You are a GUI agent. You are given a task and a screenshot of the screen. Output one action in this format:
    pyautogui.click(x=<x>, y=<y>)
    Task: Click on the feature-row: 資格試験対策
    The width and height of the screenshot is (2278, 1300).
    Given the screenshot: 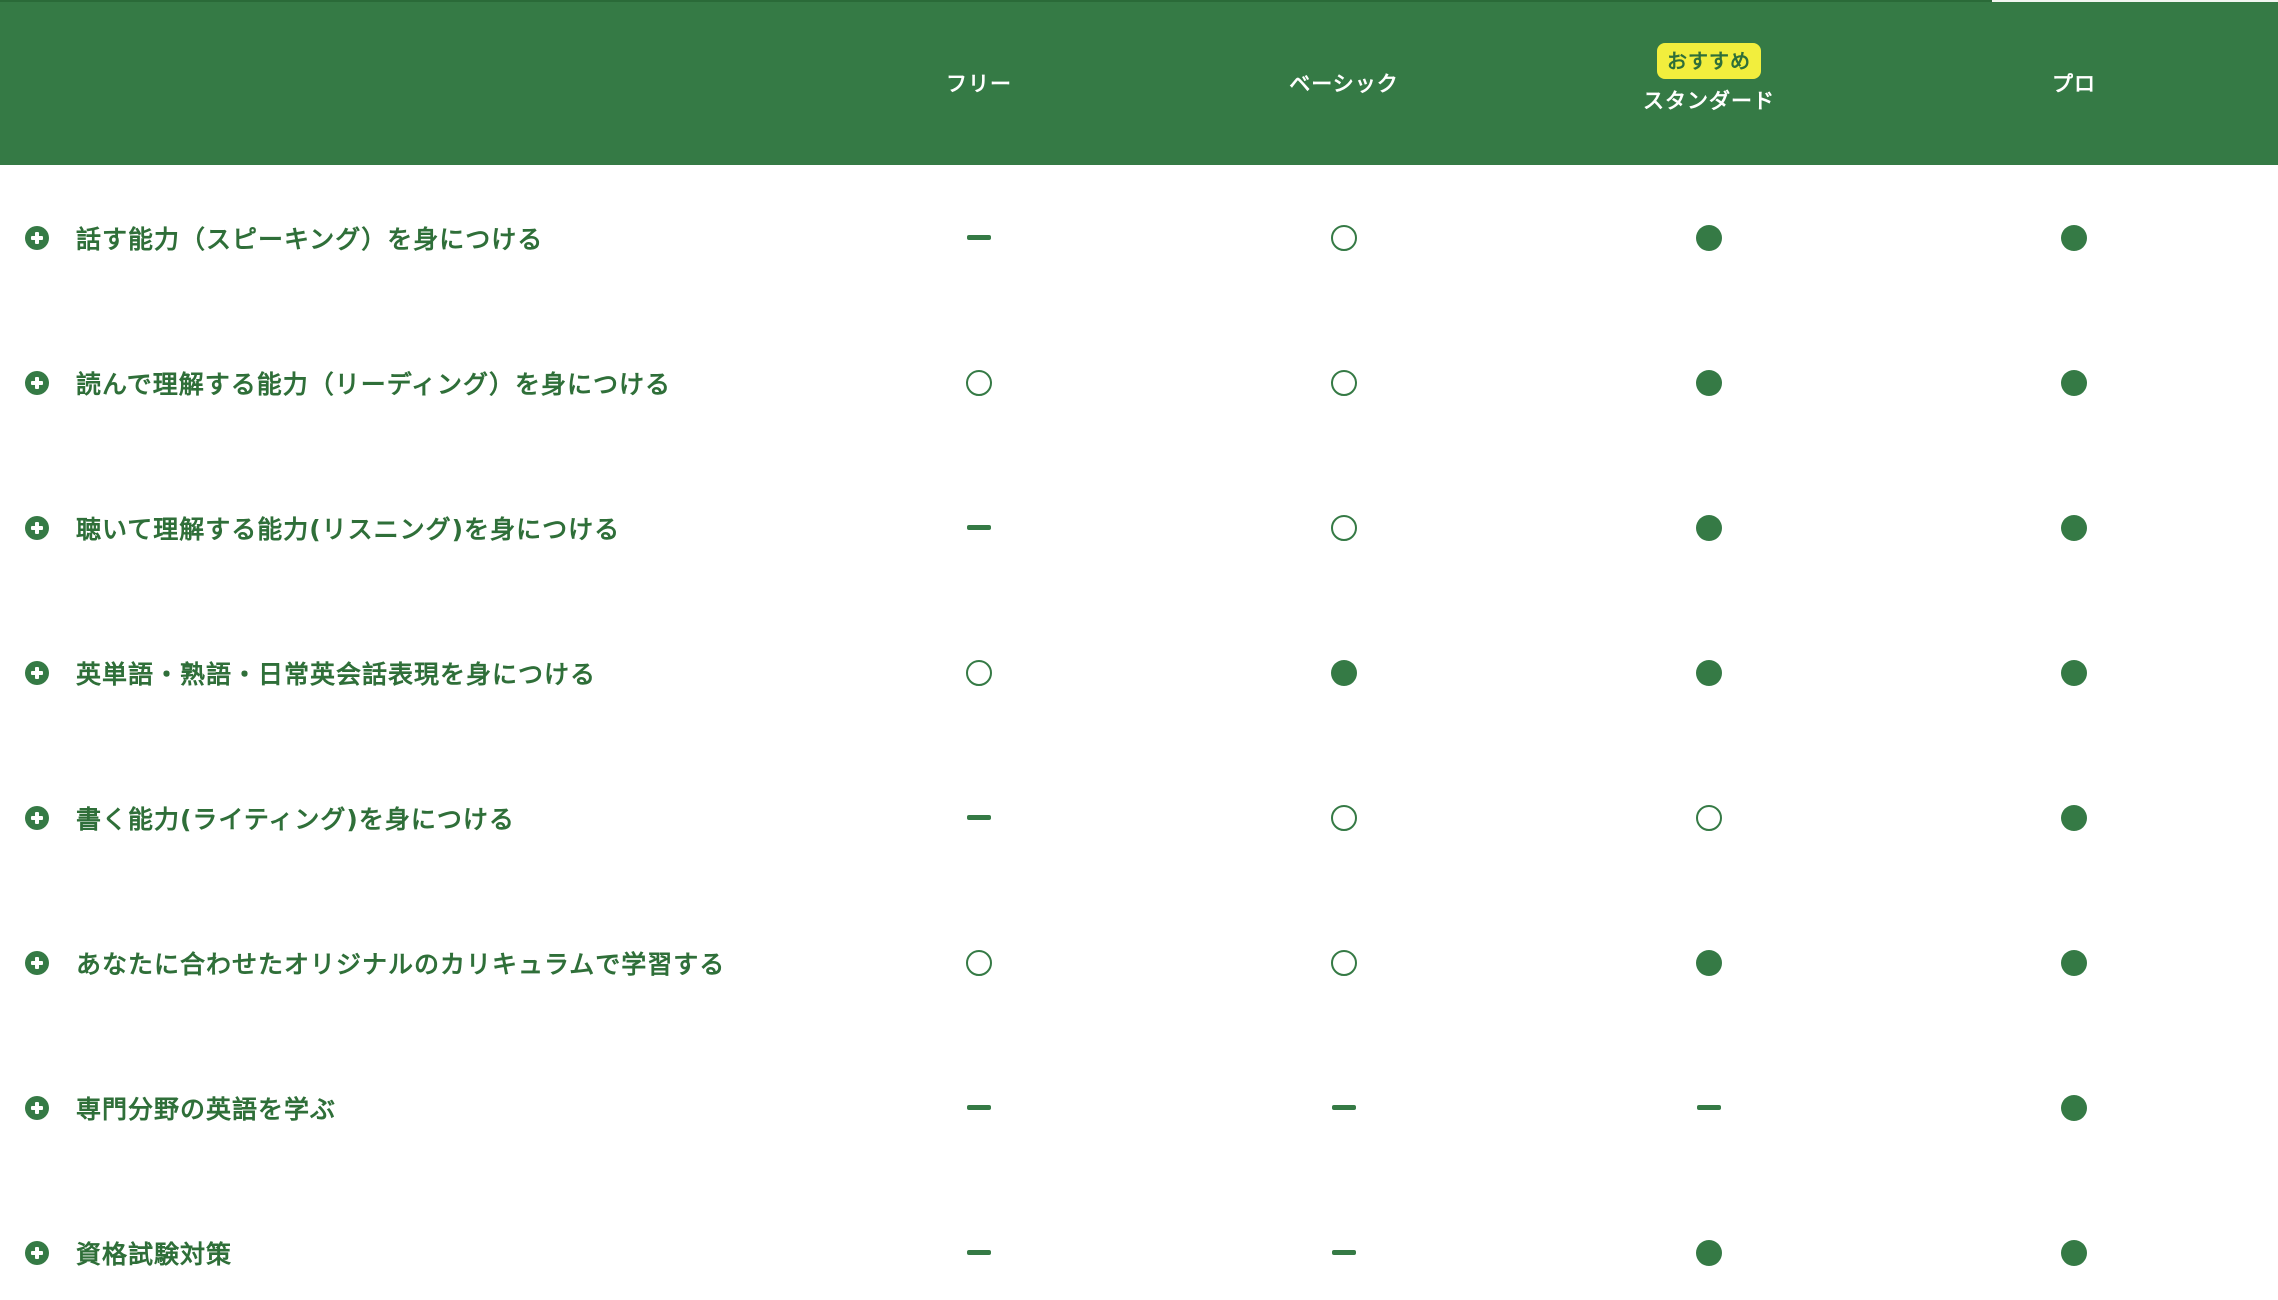 What is the action you would take?
    pyautogui.click(x=1139, y=1240)
    